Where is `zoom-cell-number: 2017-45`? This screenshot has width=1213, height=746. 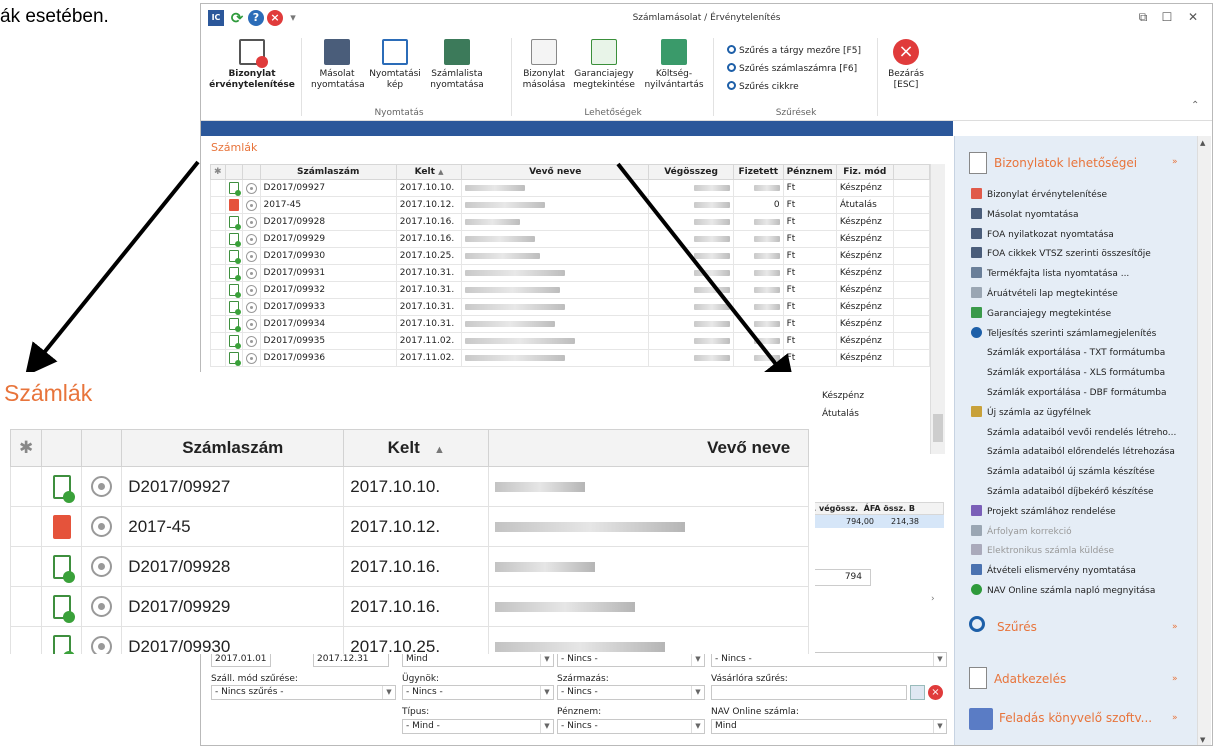
zoom-cell-number: 2017-45 is located at coordinates (233, 526).